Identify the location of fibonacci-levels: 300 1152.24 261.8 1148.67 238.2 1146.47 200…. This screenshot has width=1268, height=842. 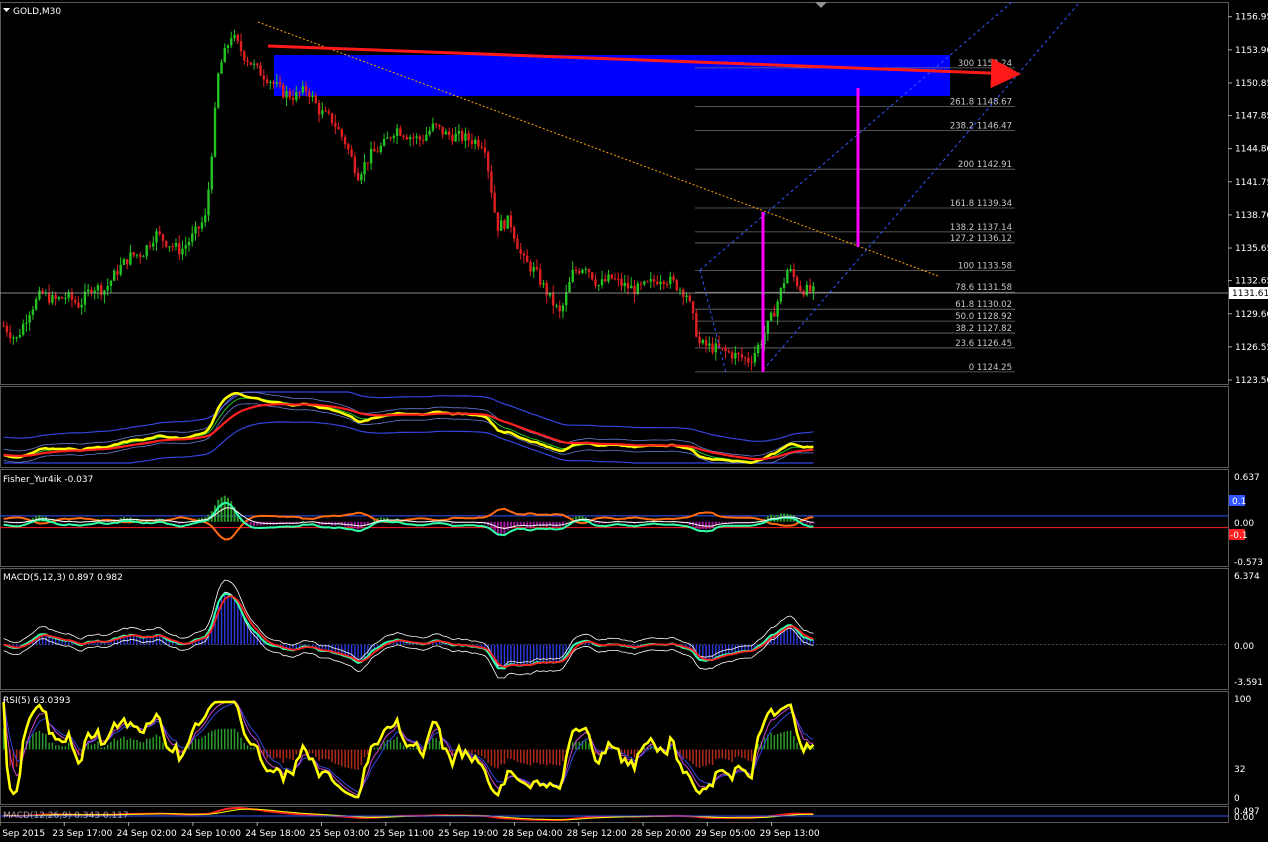
(855, 216).